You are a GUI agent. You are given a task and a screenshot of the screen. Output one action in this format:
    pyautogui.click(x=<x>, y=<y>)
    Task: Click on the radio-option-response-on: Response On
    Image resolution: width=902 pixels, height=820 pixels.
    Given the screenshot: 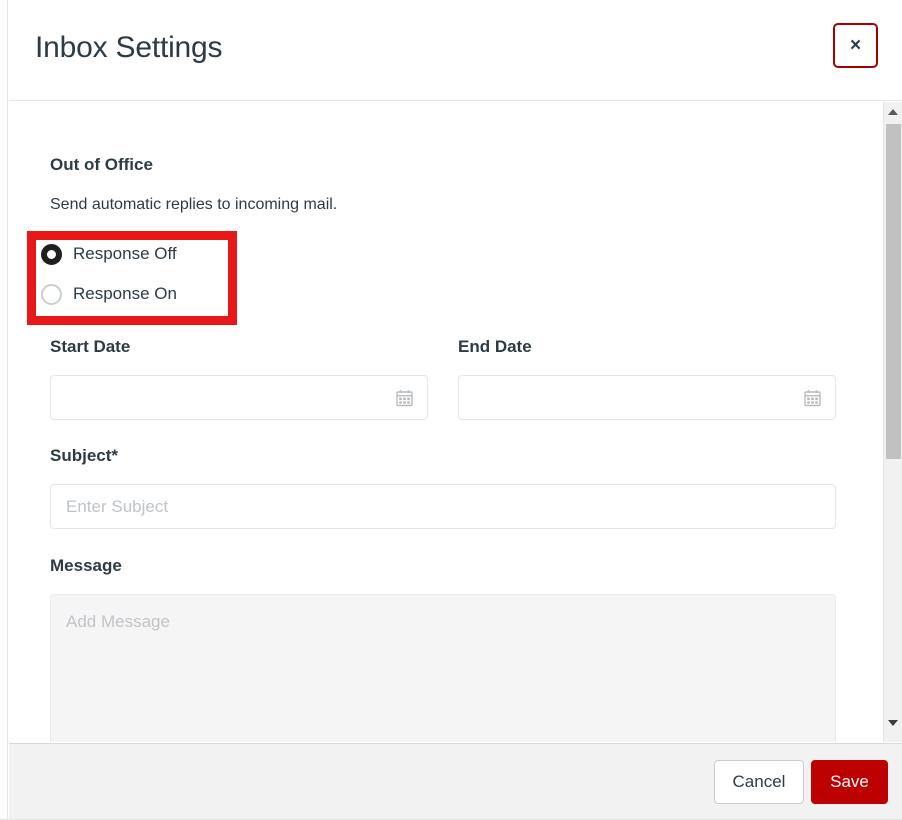 What is the action you would take?
    pyautogui.click(x=141, y=294)
    